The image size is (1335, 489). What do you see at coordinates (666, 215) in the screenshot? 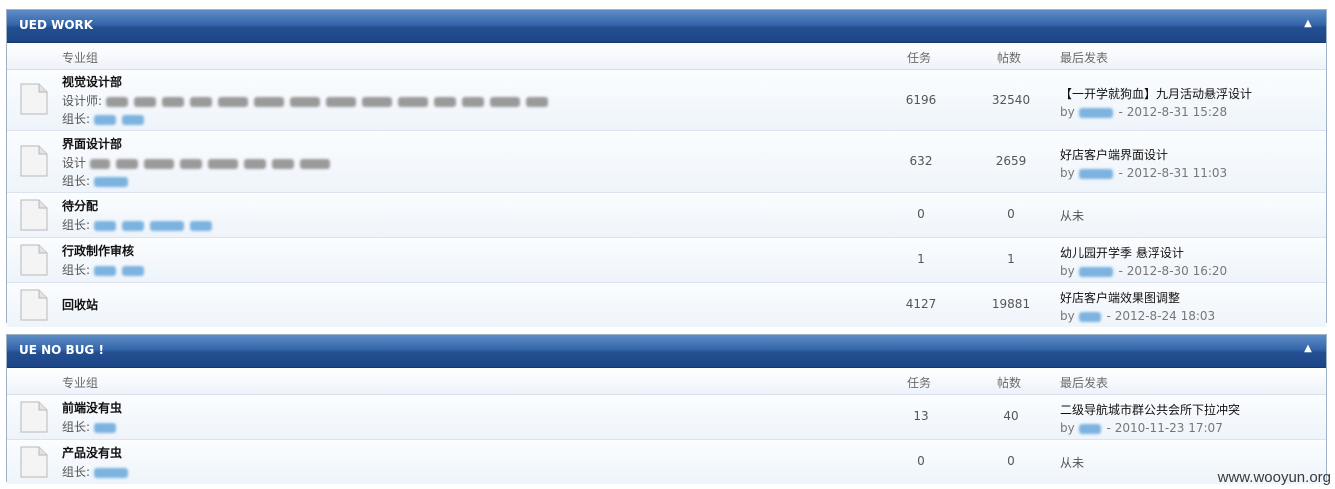
I see `forum-row: 待分配 组长: 0 0 从未` at bounding box center [666, 215].